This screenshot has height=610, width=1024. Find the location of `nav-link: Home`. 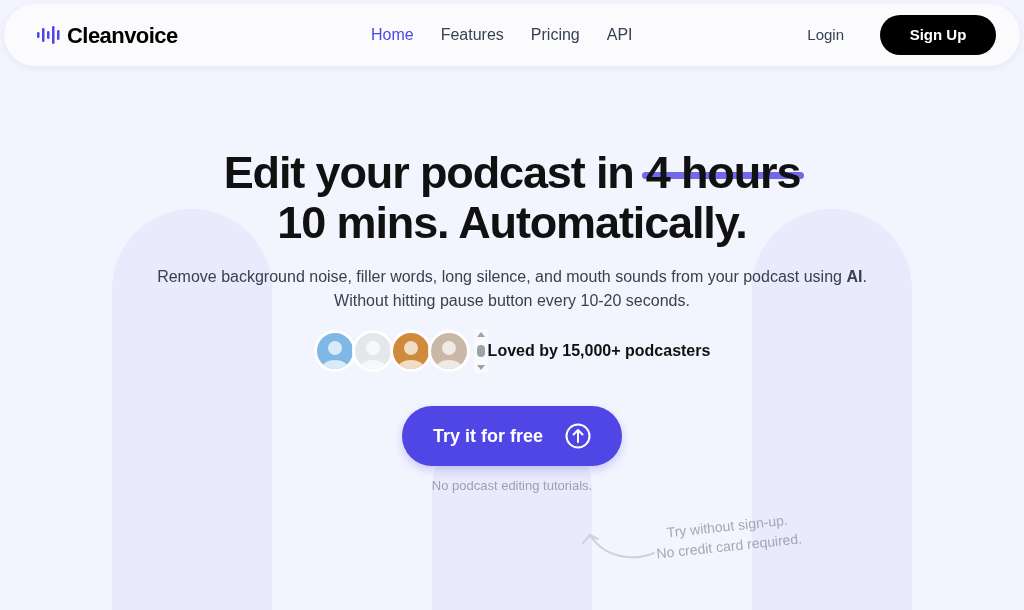

nav-link: Home is located at coordinates (392, 35).